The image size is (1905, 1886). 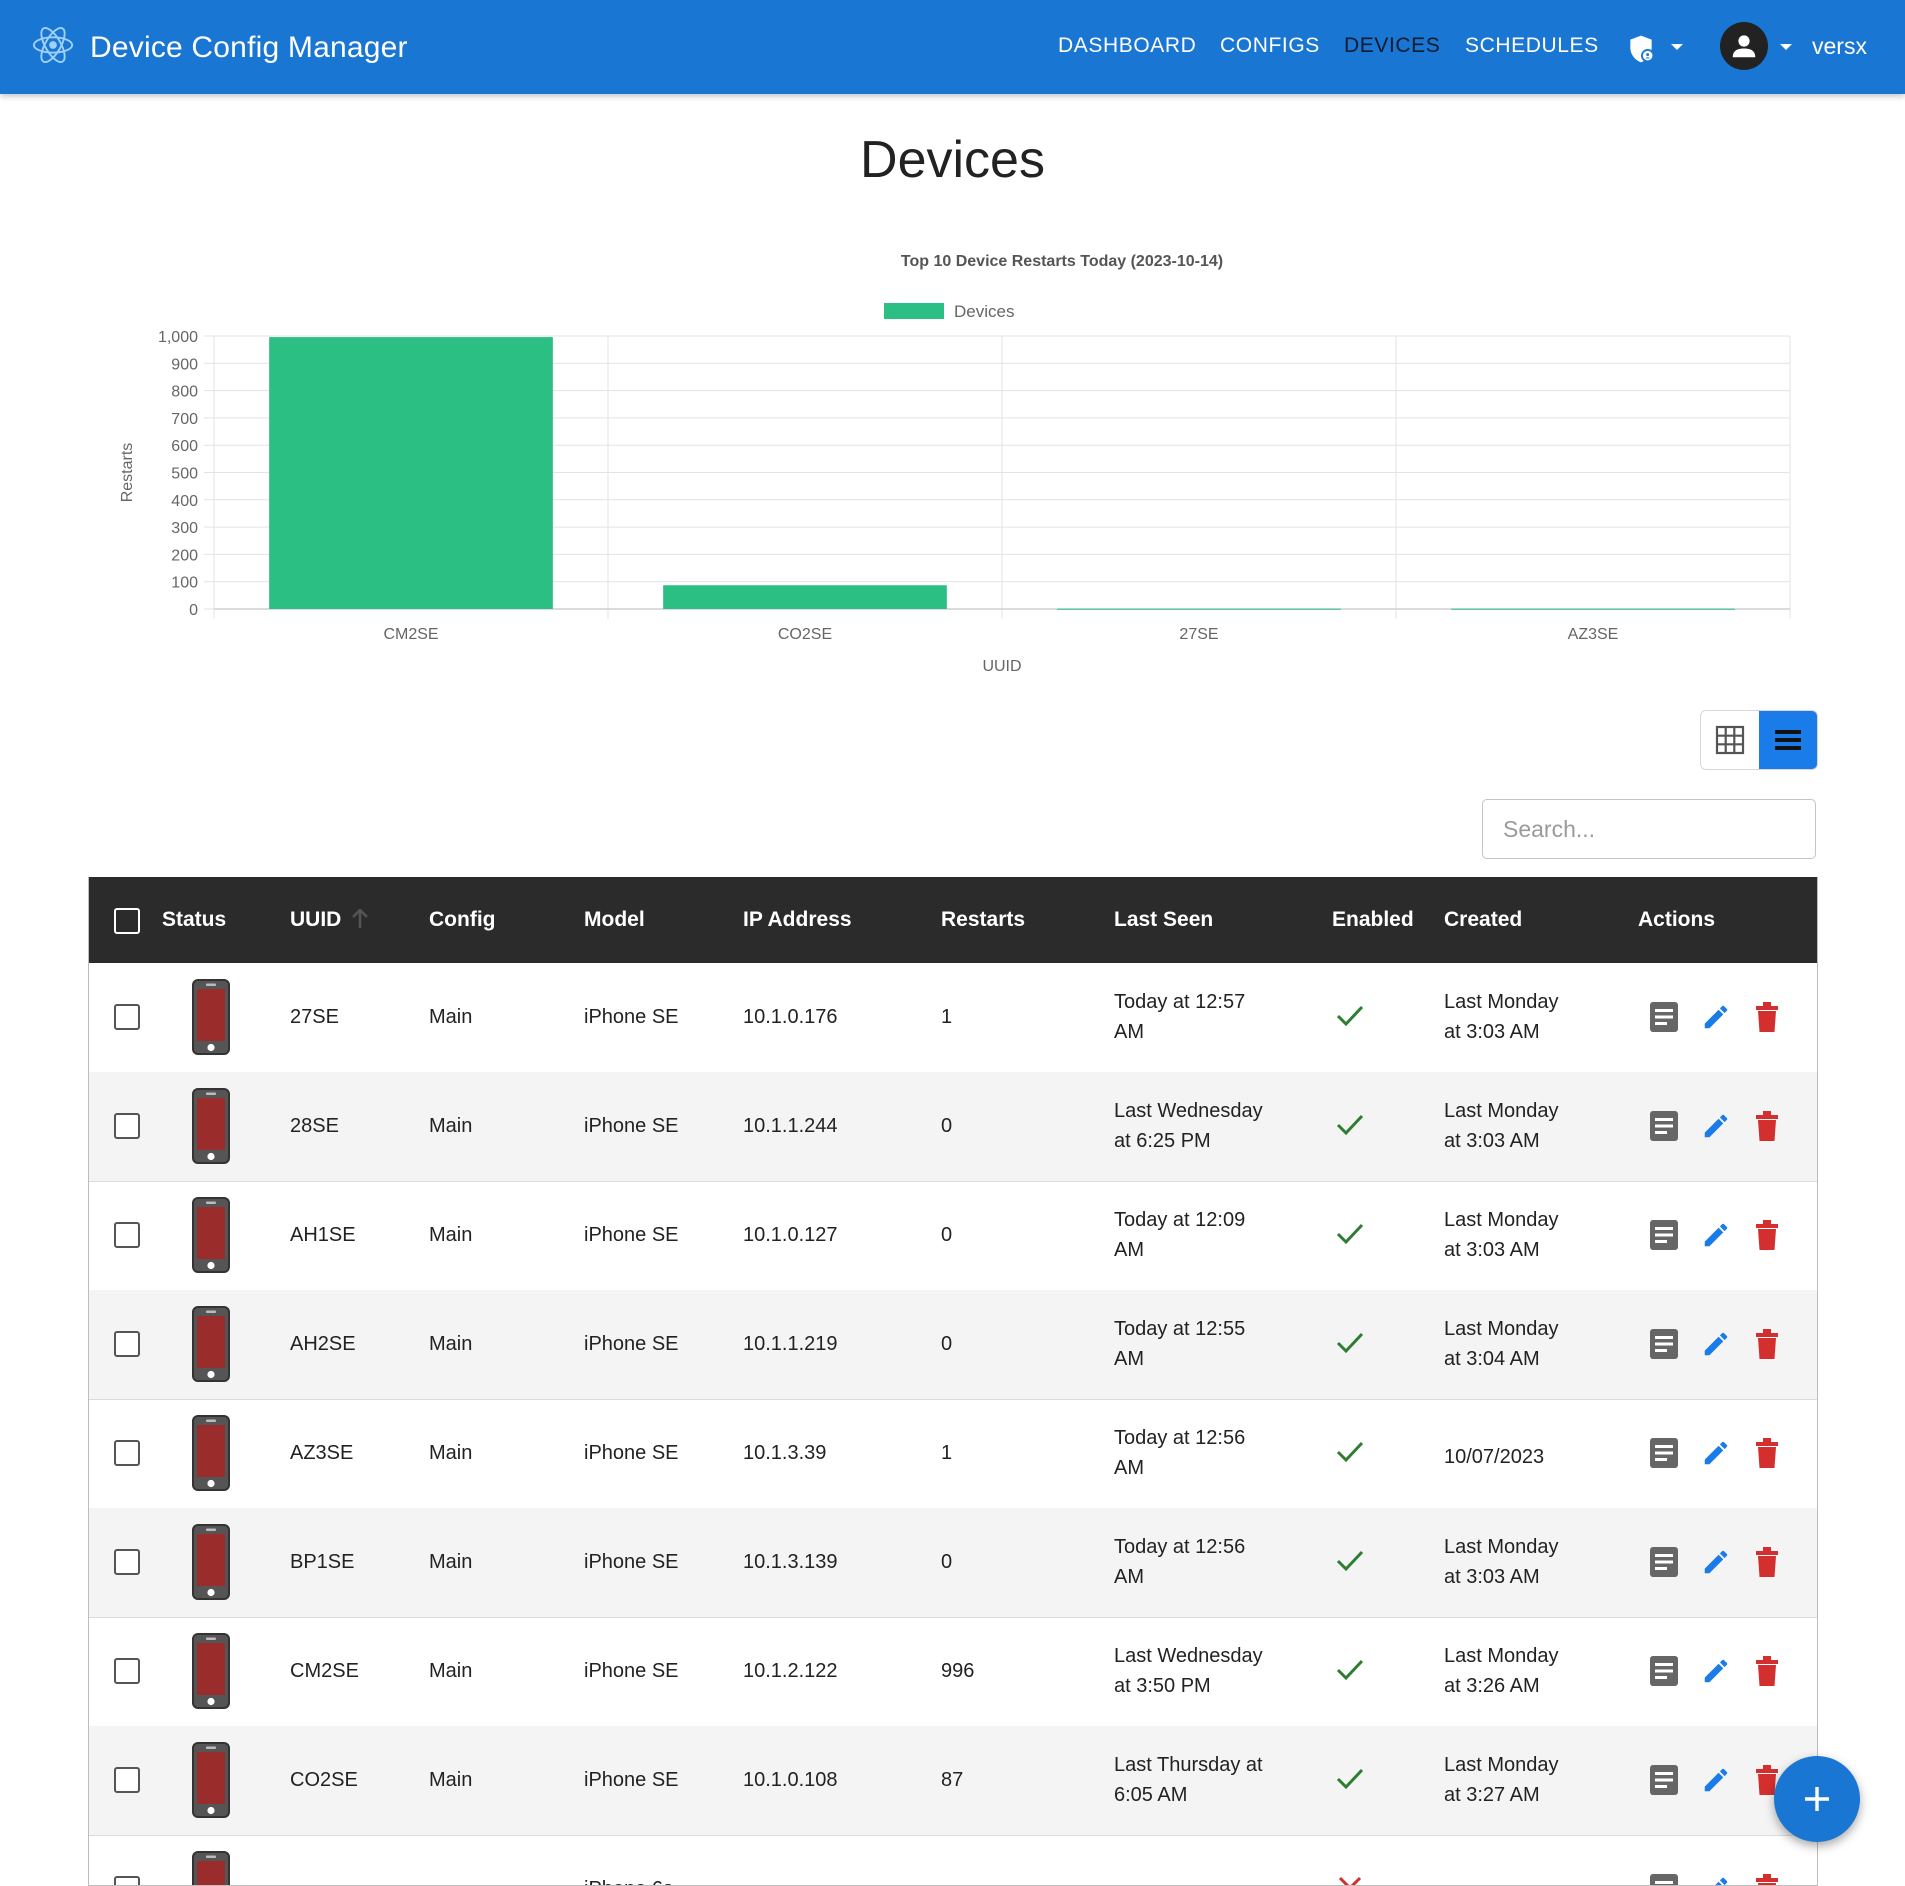 What do you see at coordinates (315, 920) in the screenshot?
I see `header-uuid: UUID` at bounding box center [315, 920].